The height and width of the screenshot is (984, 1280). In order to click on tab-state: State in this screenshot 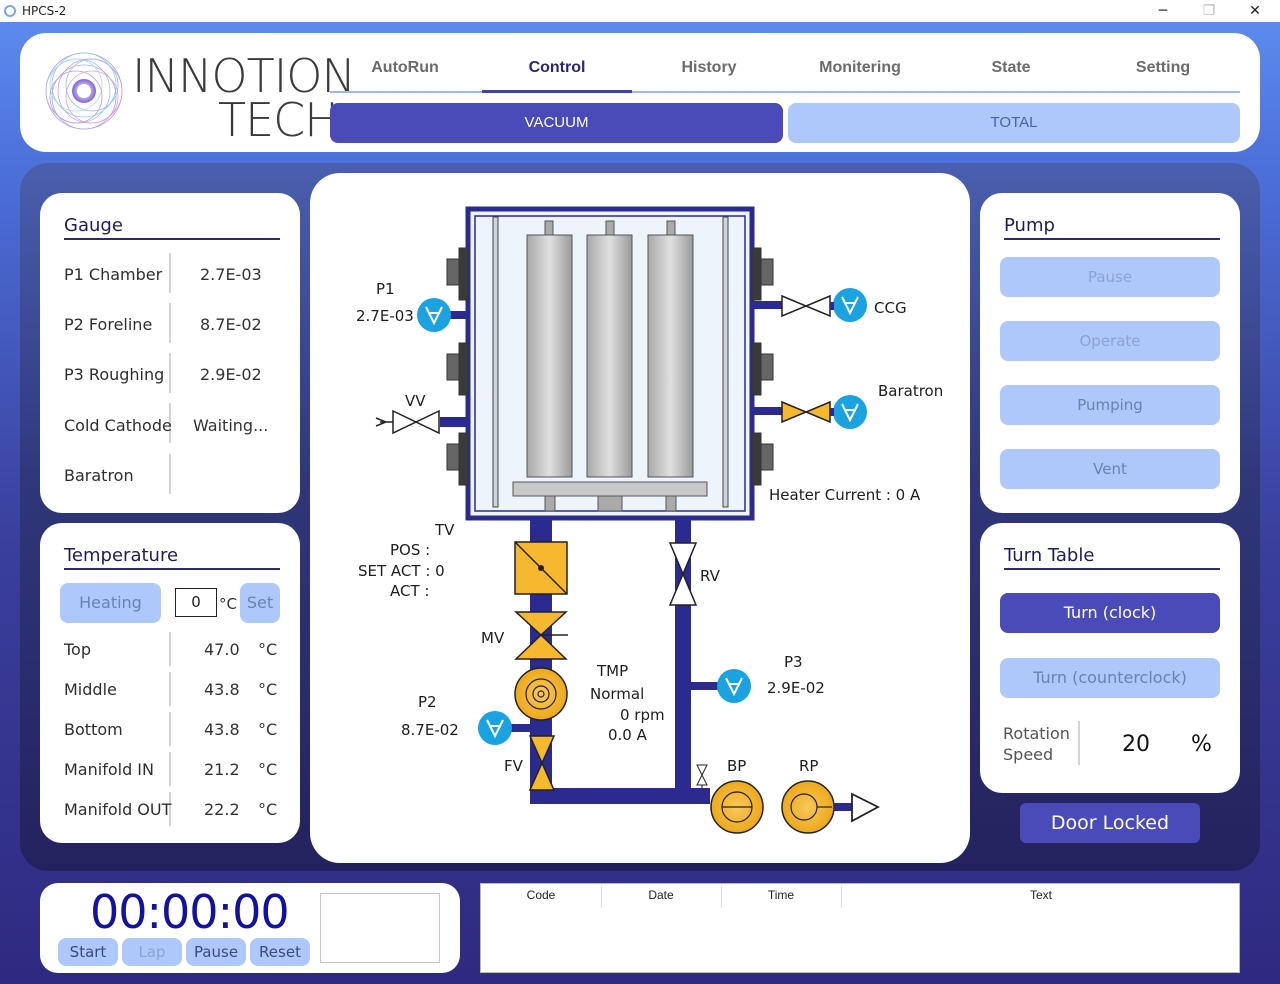, I will do `click(1011, 76)`.